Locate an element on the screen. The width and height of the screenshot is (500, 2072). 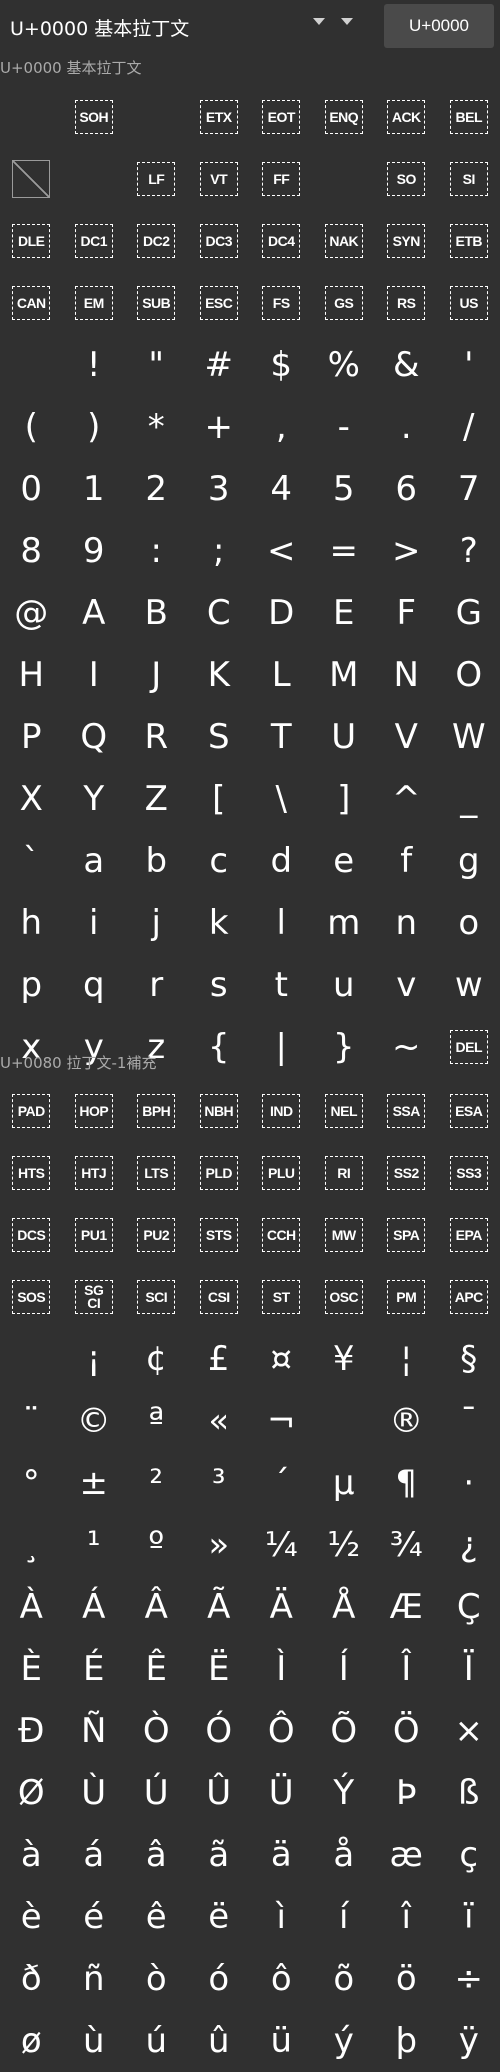
glyph-cell: & is located at coordinates (406, 365).